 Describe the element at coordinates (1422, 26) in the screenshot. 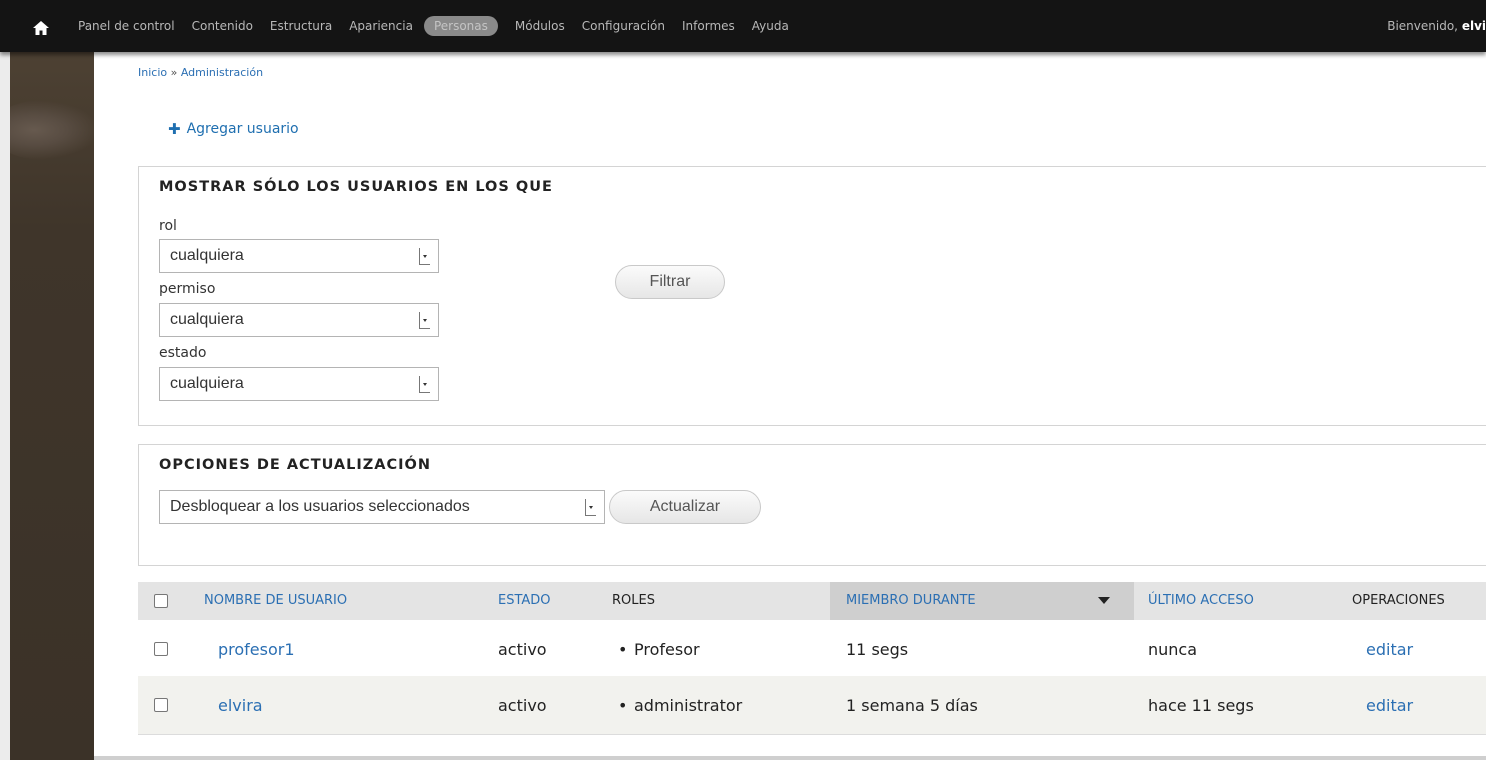

I see `welcome-prefix: Bienvenido,` at that location.